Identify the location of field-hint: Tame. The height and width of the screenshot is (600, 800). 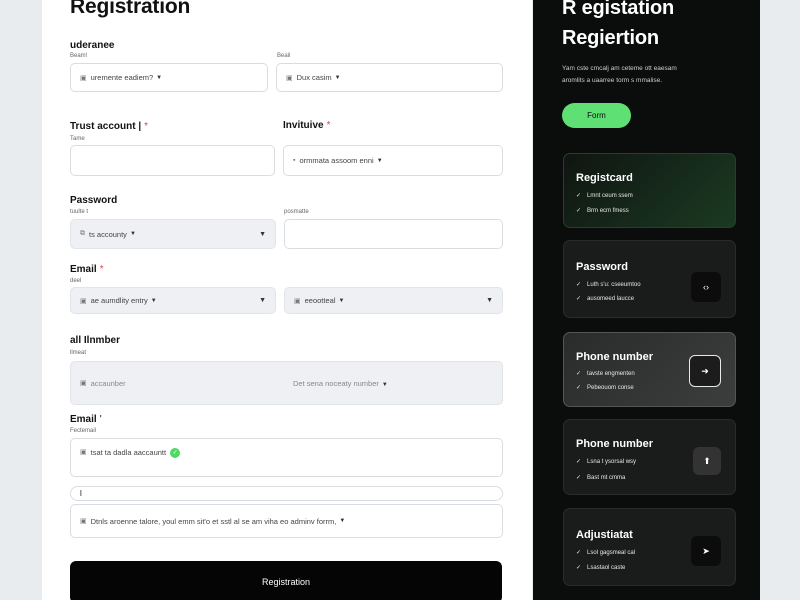
(77, 139).